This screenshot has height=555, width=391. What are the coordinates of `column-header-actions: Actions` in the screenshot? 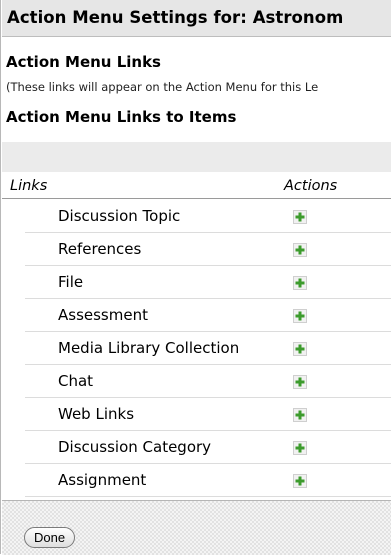 It's located at (311, 186).